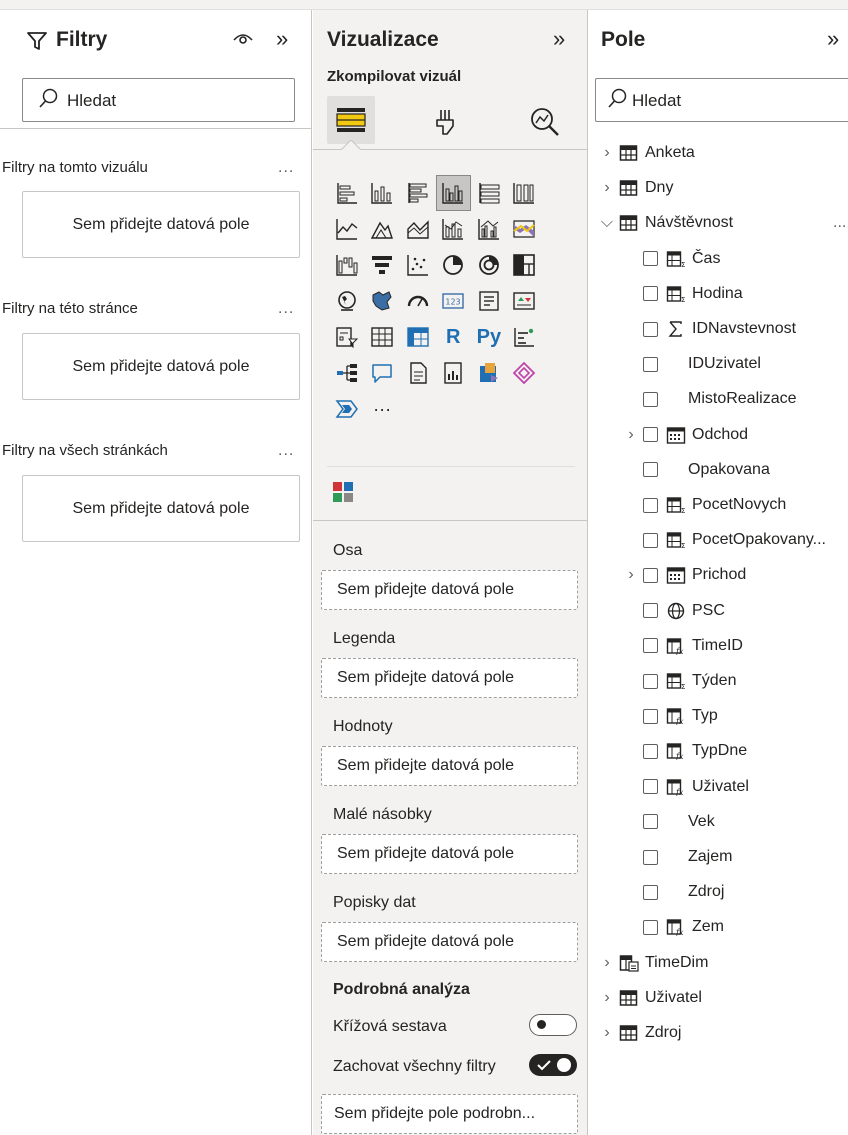  I want to click on kpi-icon, so click(524, 301).